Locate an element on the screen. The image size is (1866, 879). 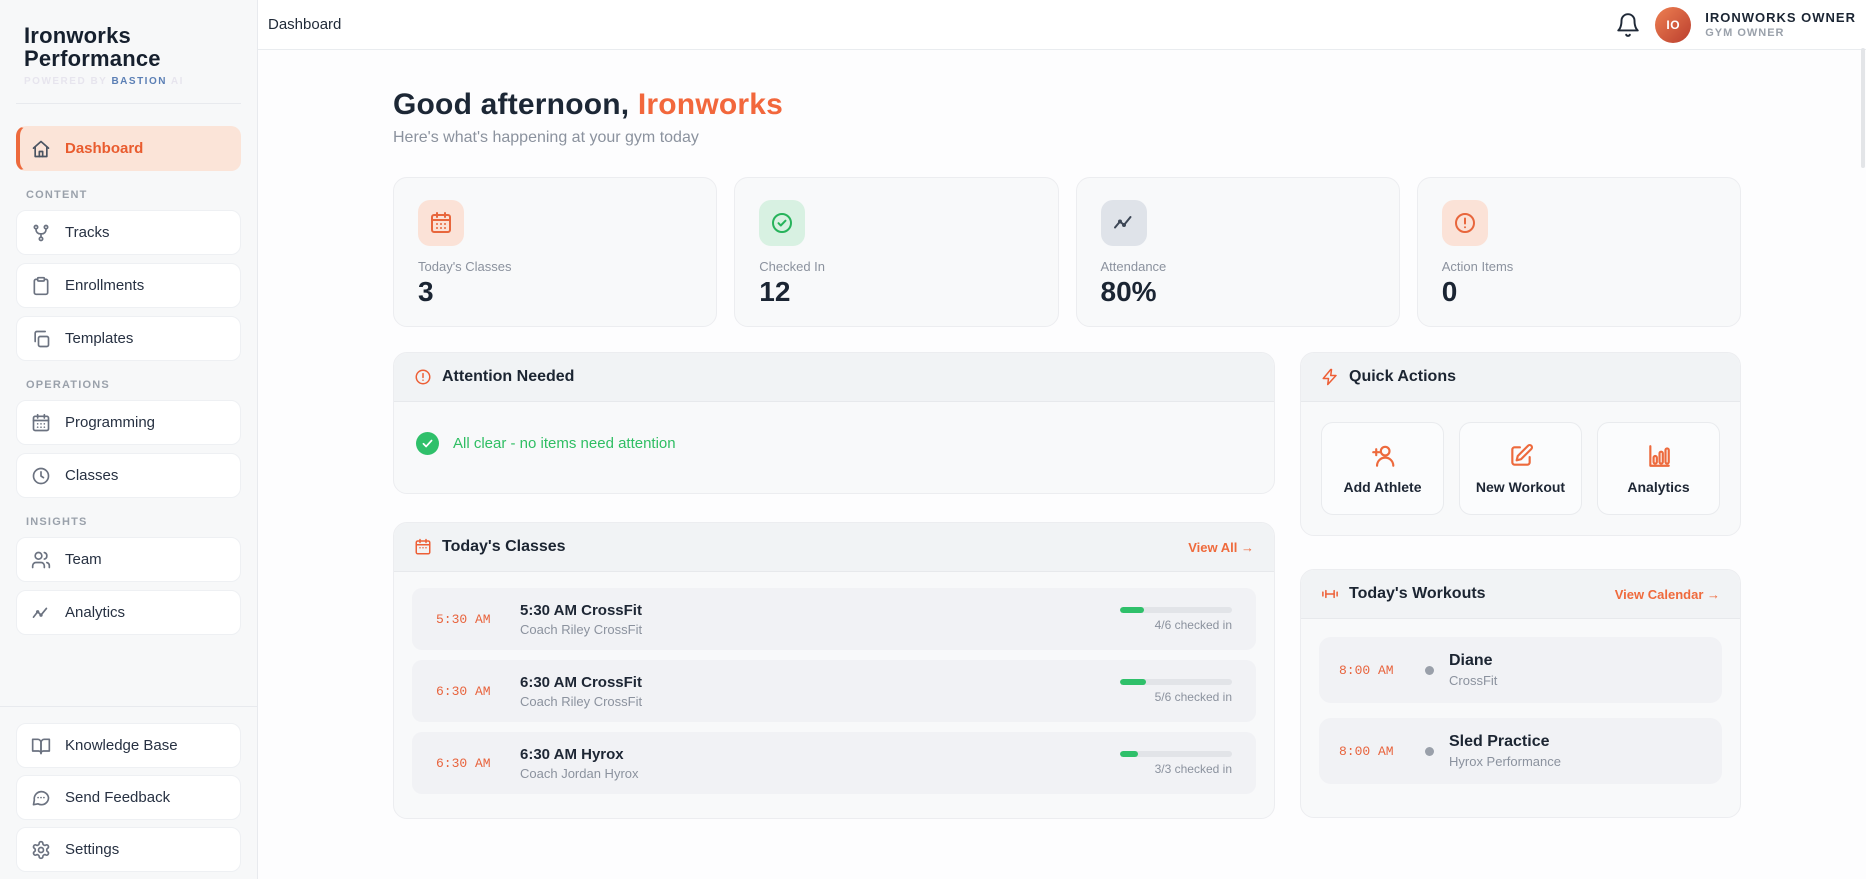
all-clear-message: All clear - no items need attention is located at coordinates (564, 443).